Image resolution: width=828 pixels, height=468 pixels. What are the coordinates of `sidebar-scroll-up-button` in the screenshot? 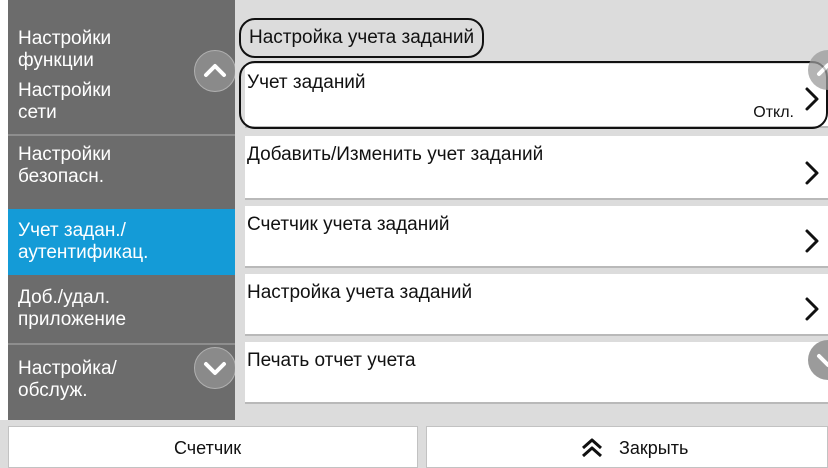 It's located at (214, 71).